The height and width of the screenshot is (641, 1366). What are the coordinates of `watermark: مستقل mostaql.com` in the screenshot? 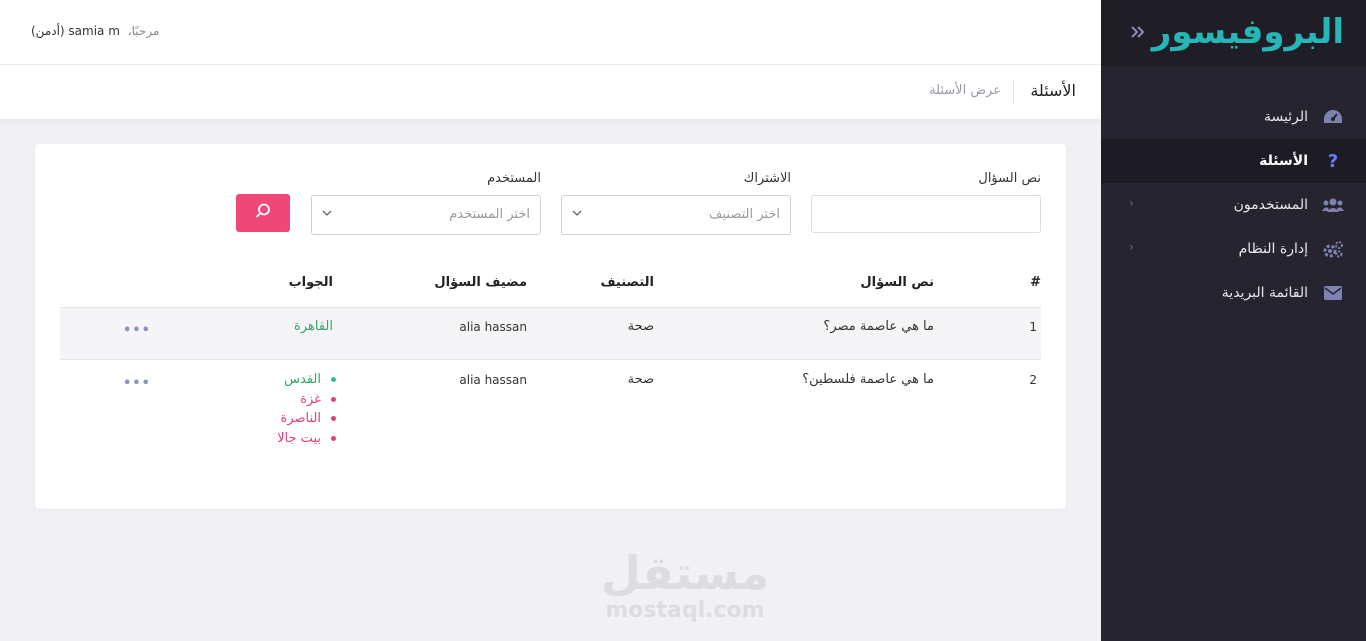 It's located at (685, 586).